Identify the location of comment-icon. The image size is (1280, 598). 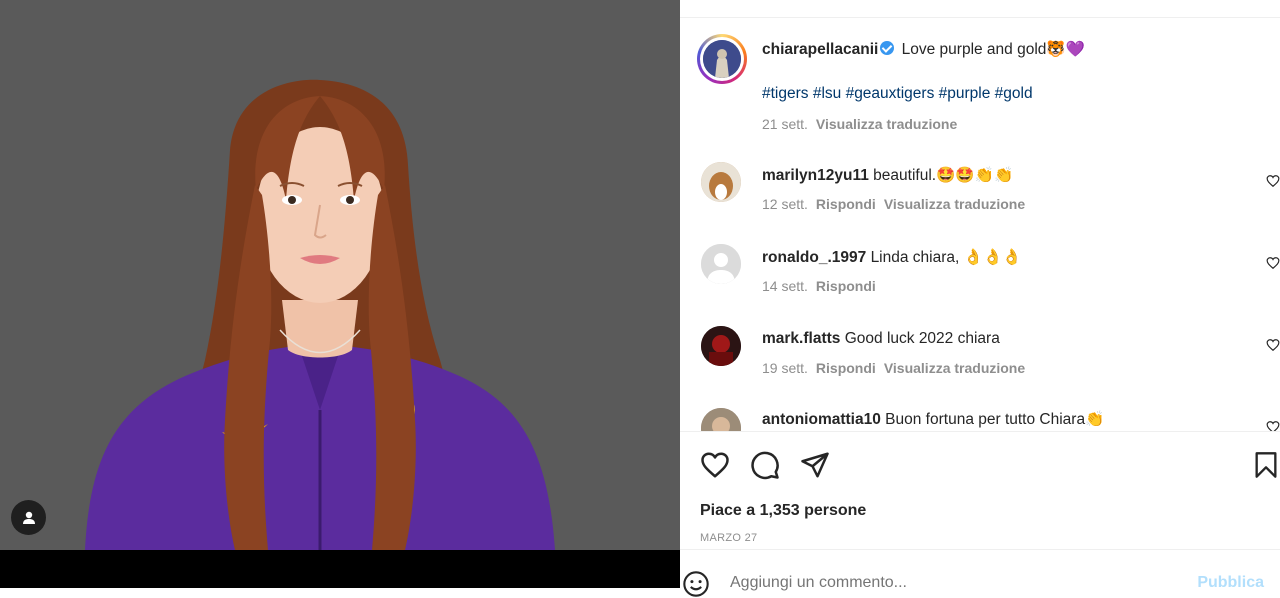
(765, 465).